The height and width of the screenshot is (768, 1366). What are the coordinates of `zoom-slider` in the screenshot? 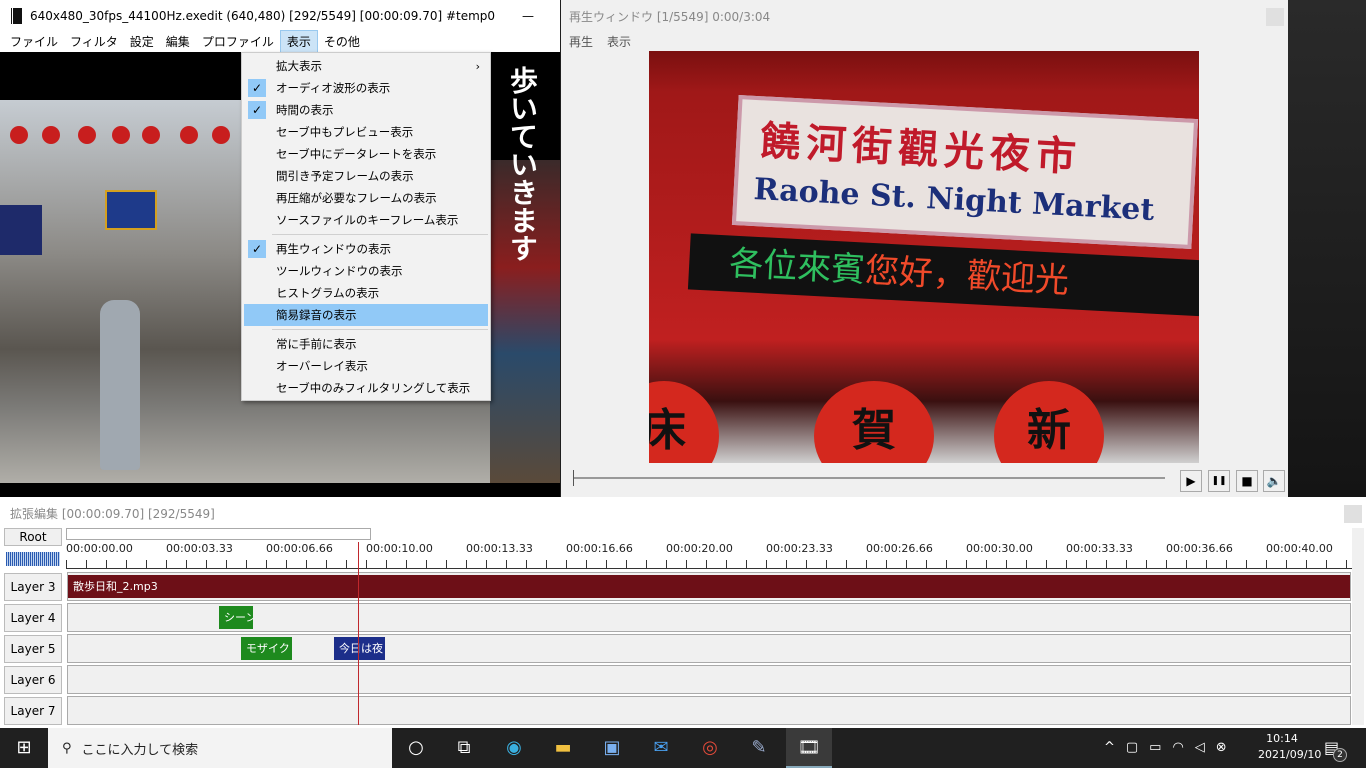 It's located at (33, 559).